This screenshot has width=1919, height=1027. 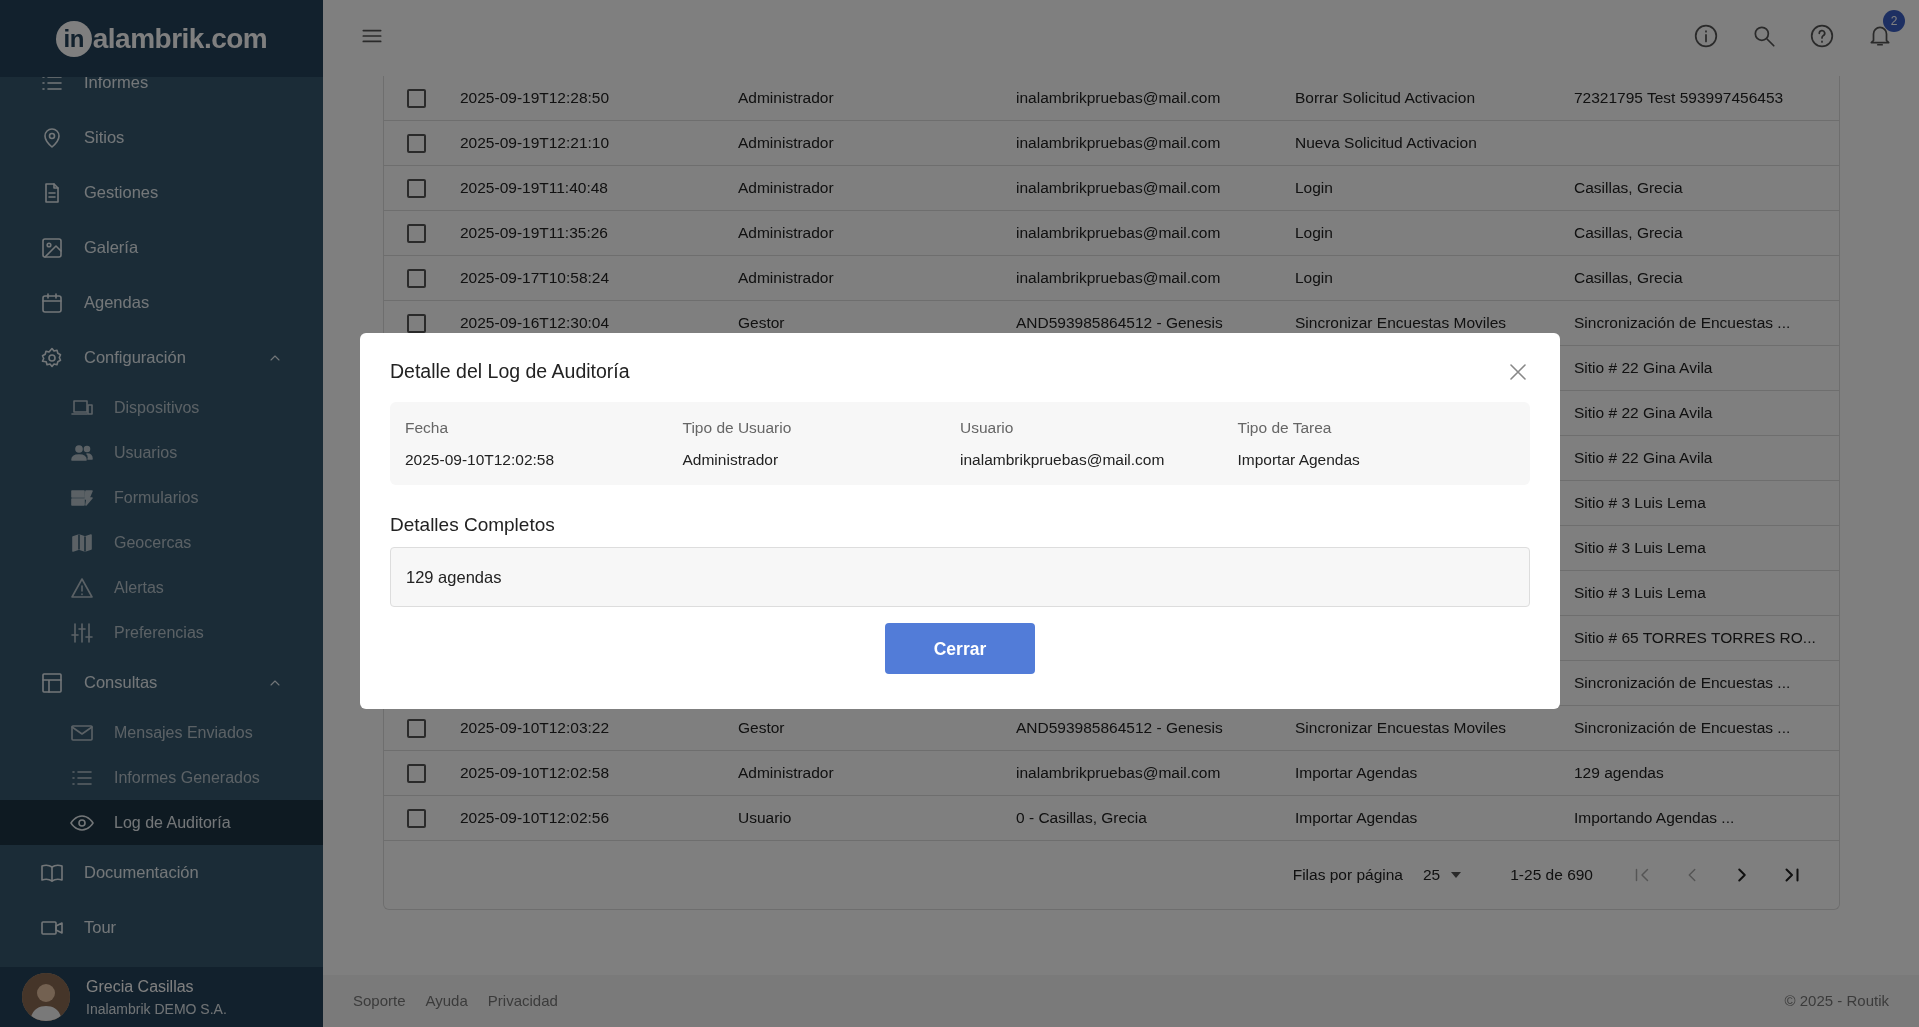 What do you see at coordinates (446, 1001) in the screenshot?
I see `footer-link: Ayuda` at bounding box center [446, 1001].